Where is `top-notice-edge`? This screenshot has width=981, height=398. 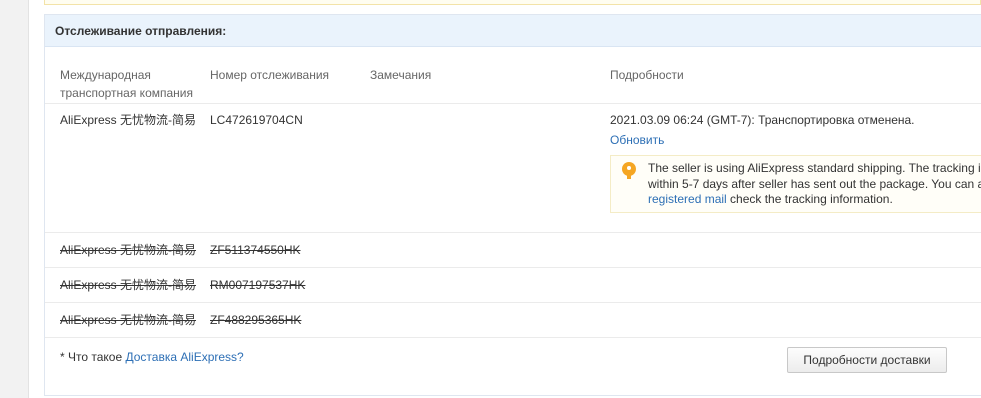
top-notice-edge is located at coordinates (512, 2).